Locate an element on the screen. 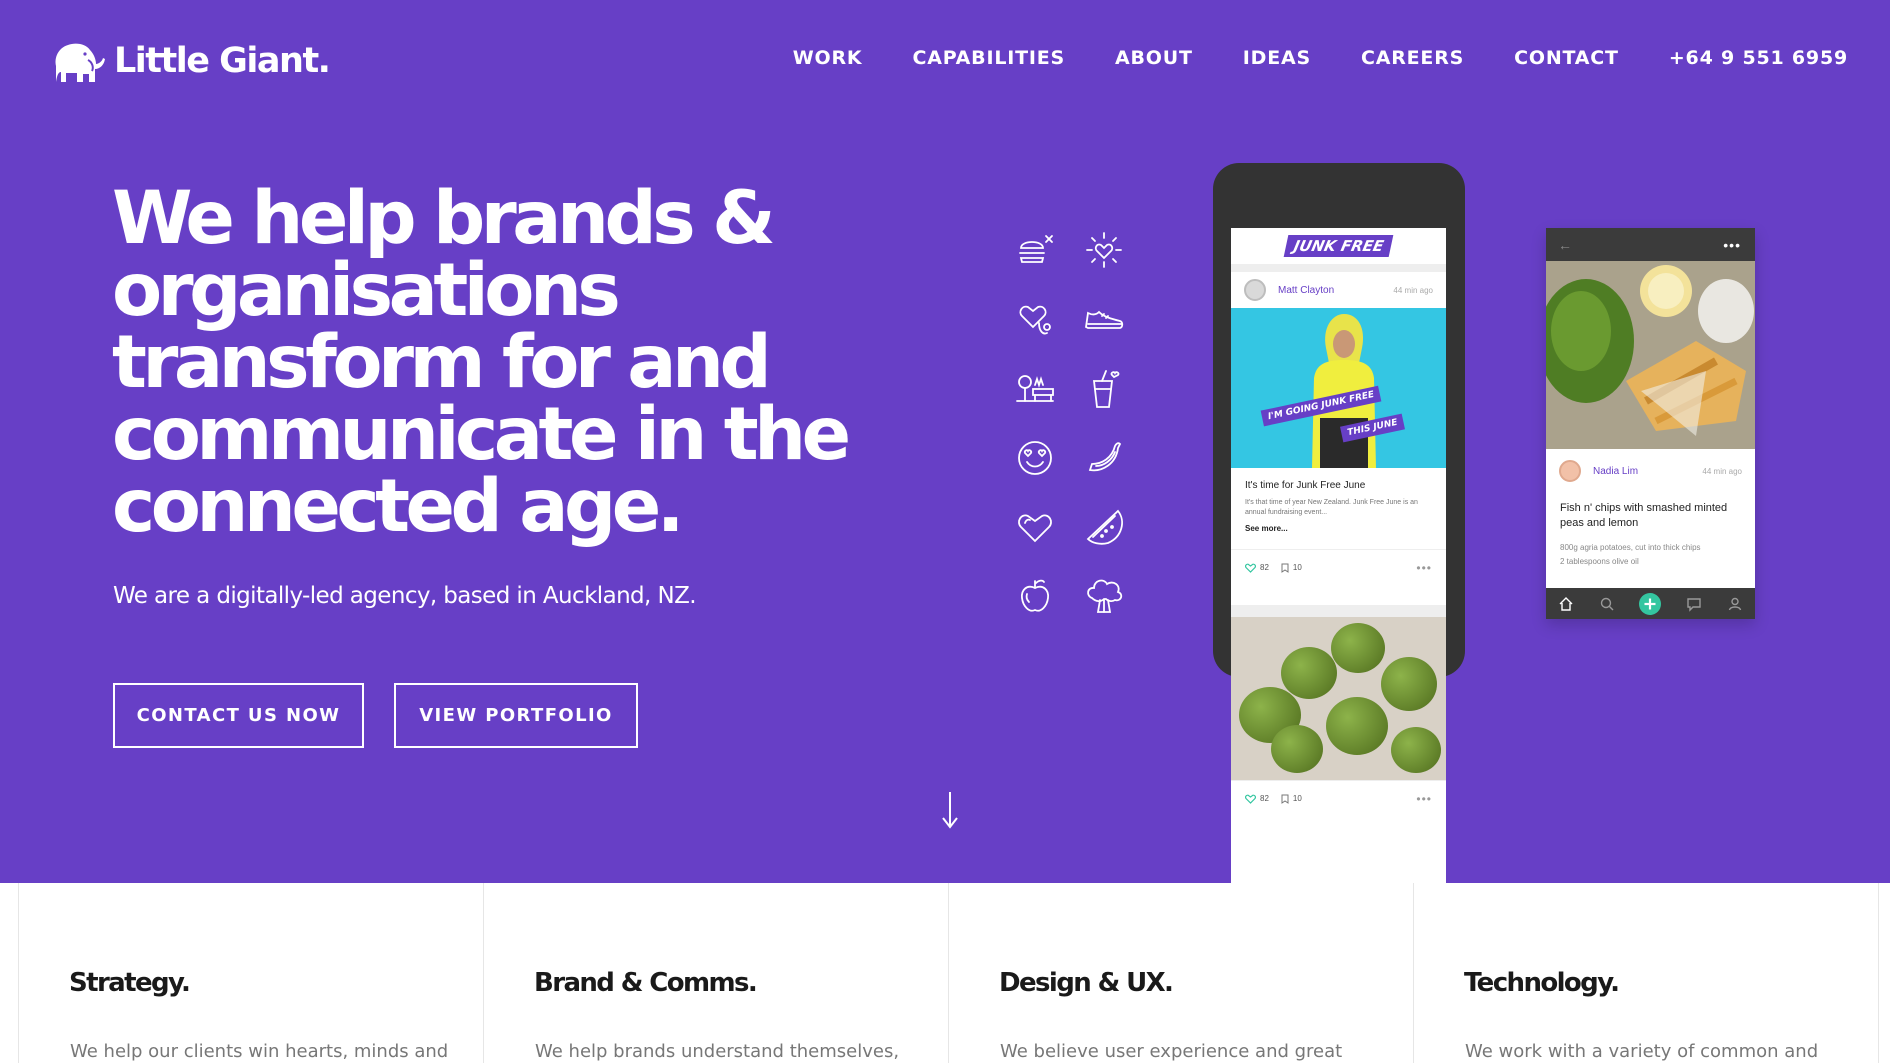 This screenshot has height=1063, width=1890. back-arrow-icon: ← is located at coordinates (1565, 245).